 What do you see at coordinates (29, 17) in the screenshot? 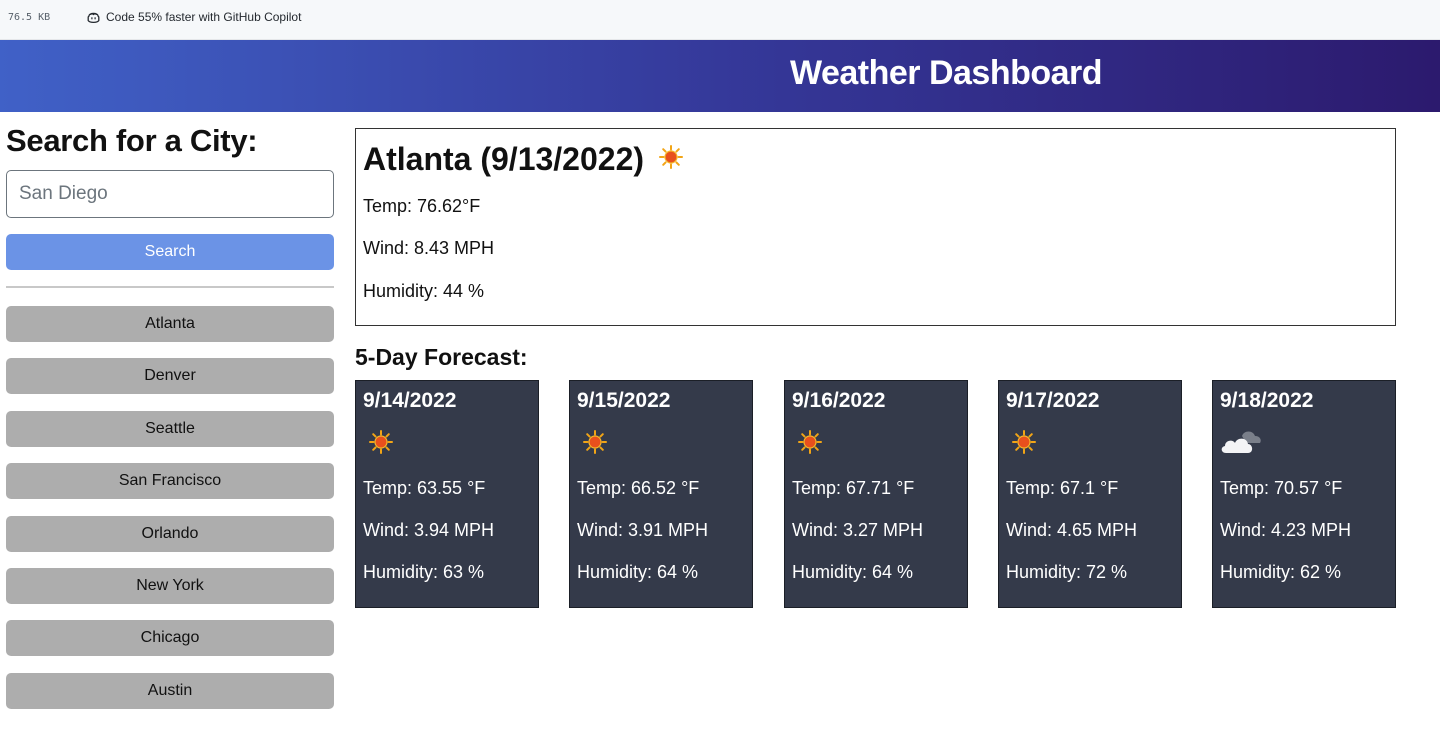
I see `file-size: 76.5 KB` at bounding box center [29, 17].